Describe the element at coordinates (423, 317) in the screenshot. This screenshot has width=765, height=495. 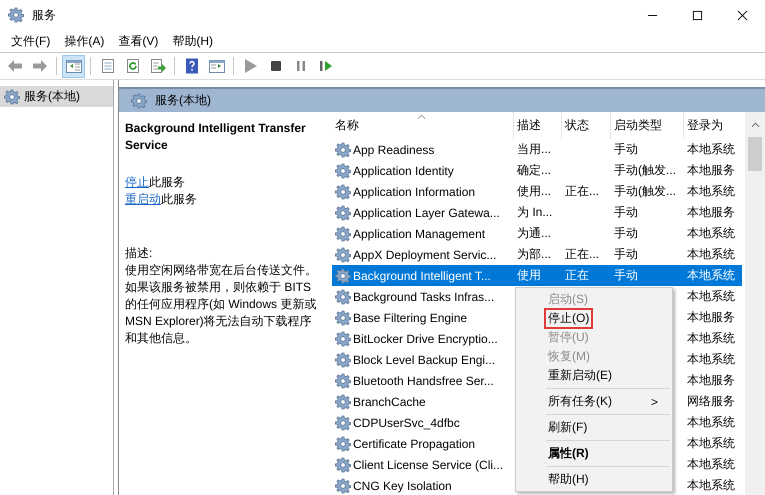
I see `service-name-item: Base Filtering Engine` at that location.